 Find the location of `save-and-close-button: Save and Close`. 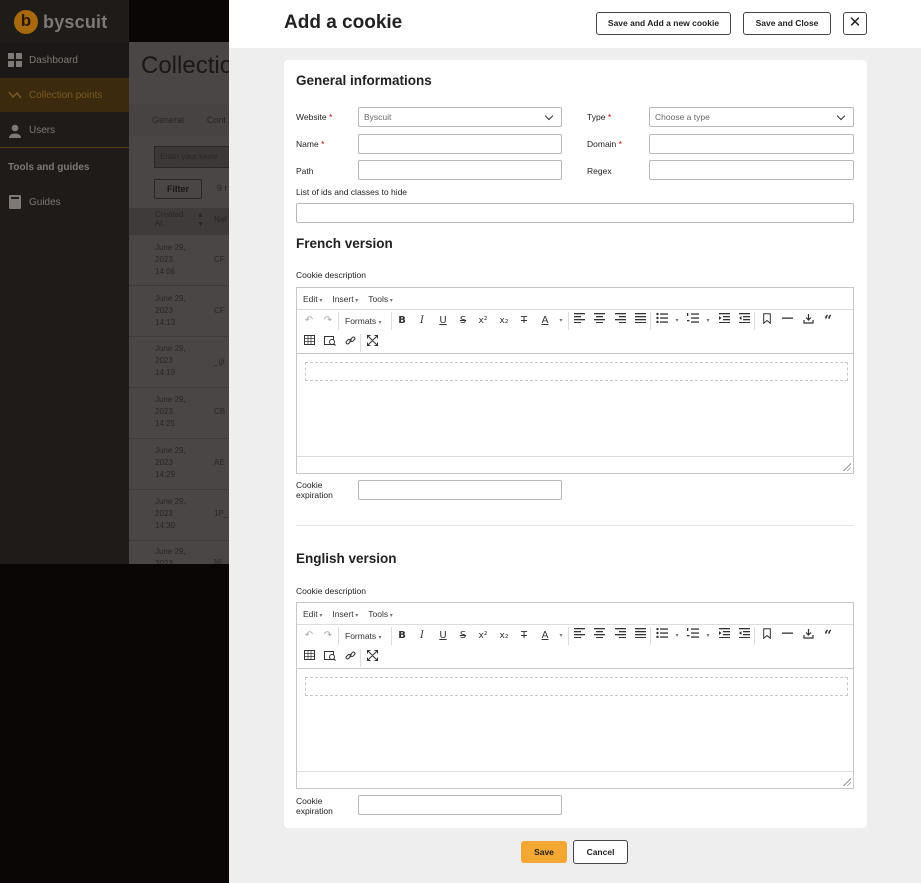

save-and-close-button: Save and Close is located at coordinates (787, 23).